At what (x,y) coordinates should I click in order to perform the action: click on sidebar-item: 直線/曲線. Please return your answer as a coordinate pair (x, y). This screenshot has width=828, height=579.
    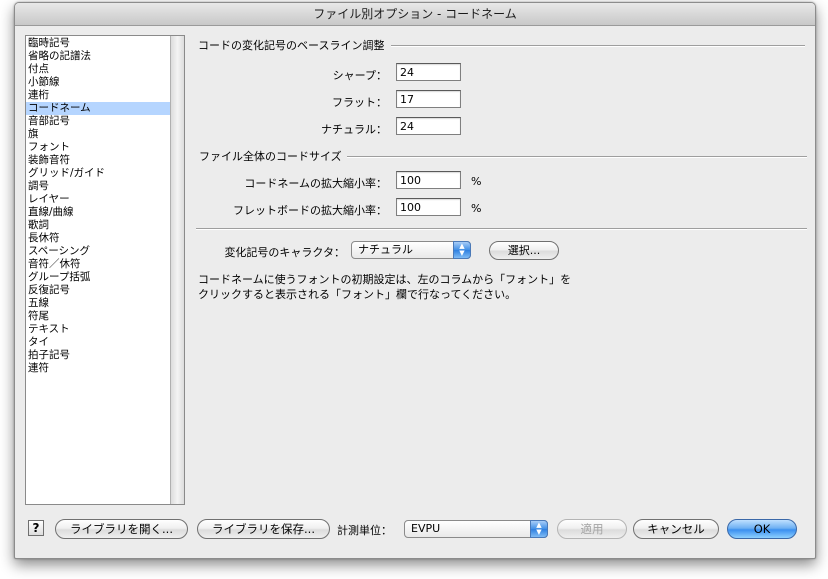
    Looking at the image, I should click on (100, 212).